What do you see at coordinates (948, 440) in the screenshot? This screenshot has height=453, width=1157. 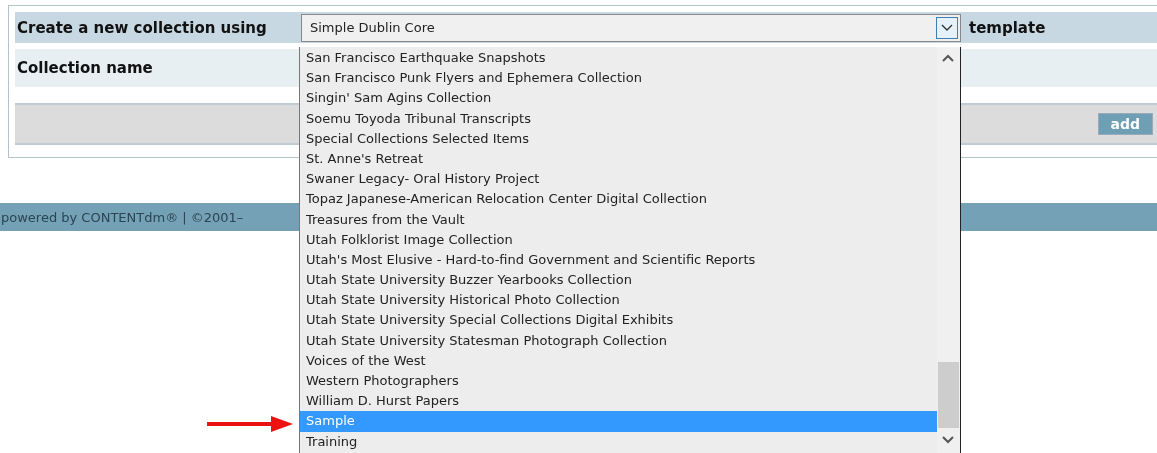 I see `scroll-down-icon` at bounding box center [948, 440].